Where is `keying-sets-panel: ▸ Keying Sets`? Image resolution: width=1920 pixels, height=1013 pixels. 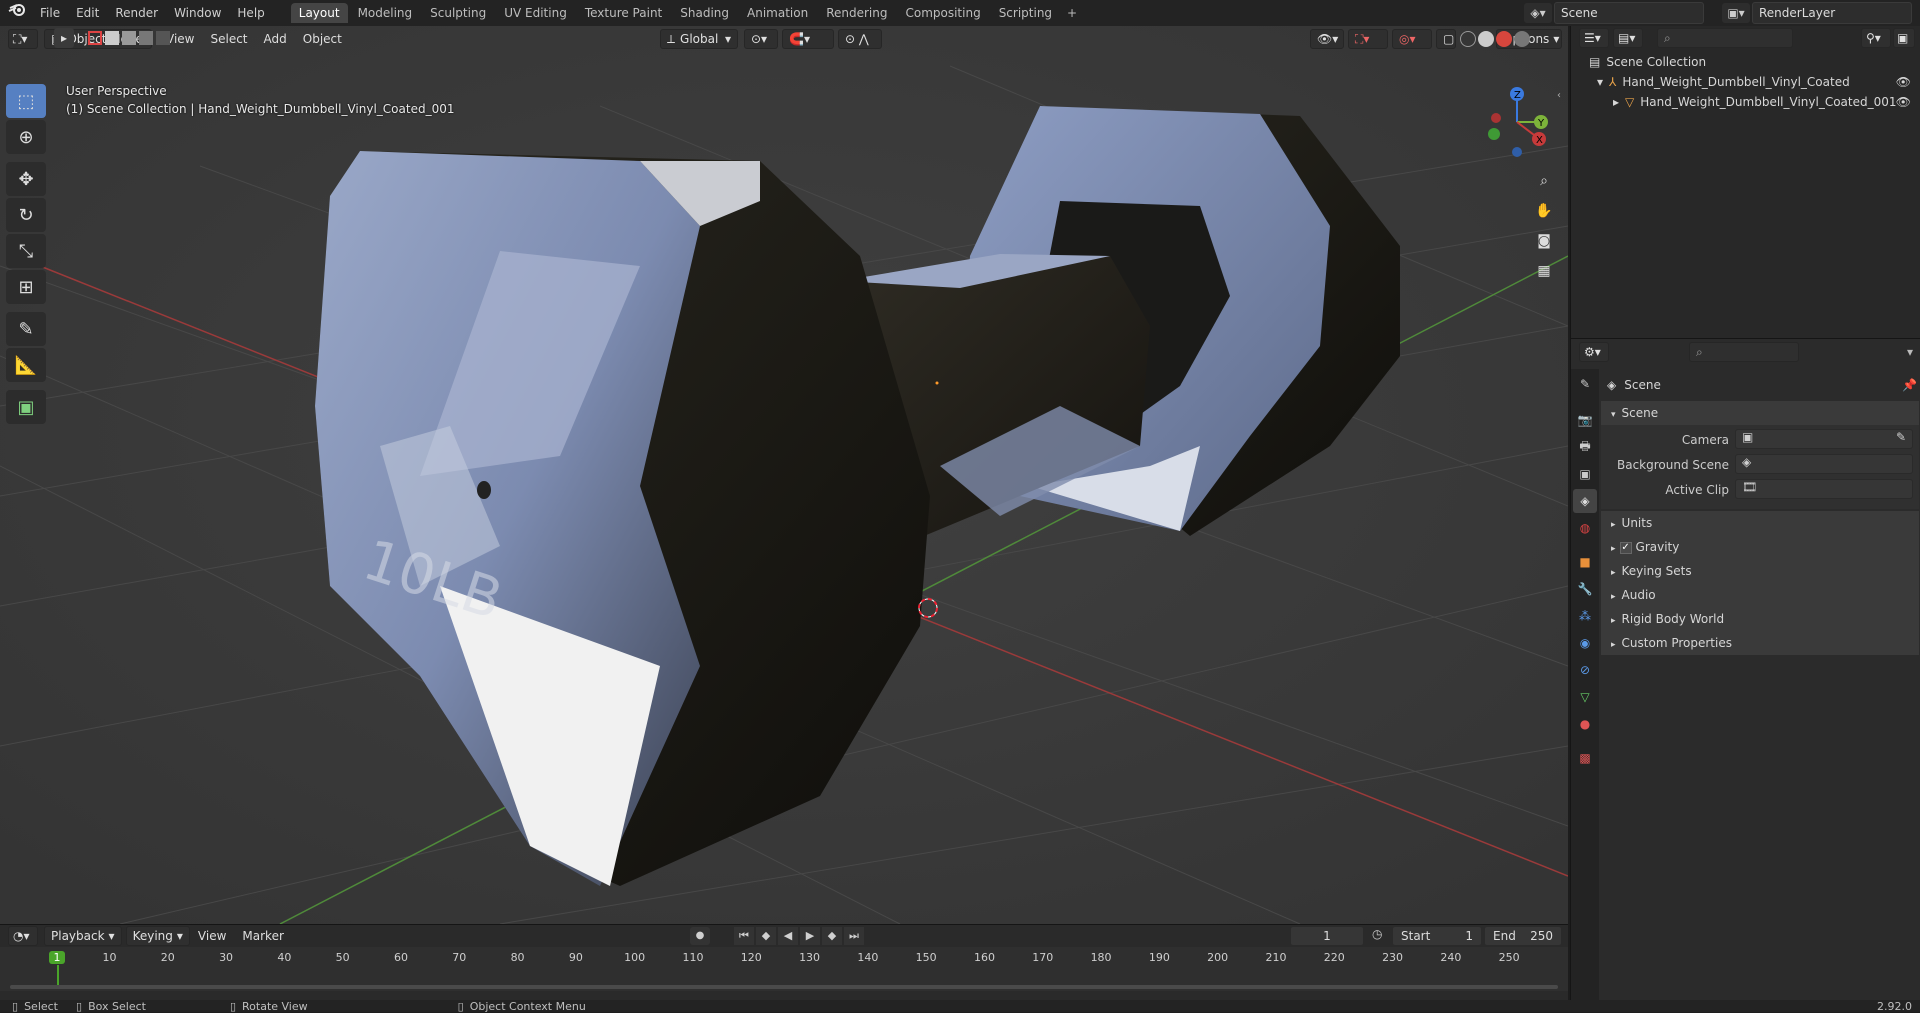
keying-sets-panel: ▸ Keying Sets is located at coordinates (1760, 571).